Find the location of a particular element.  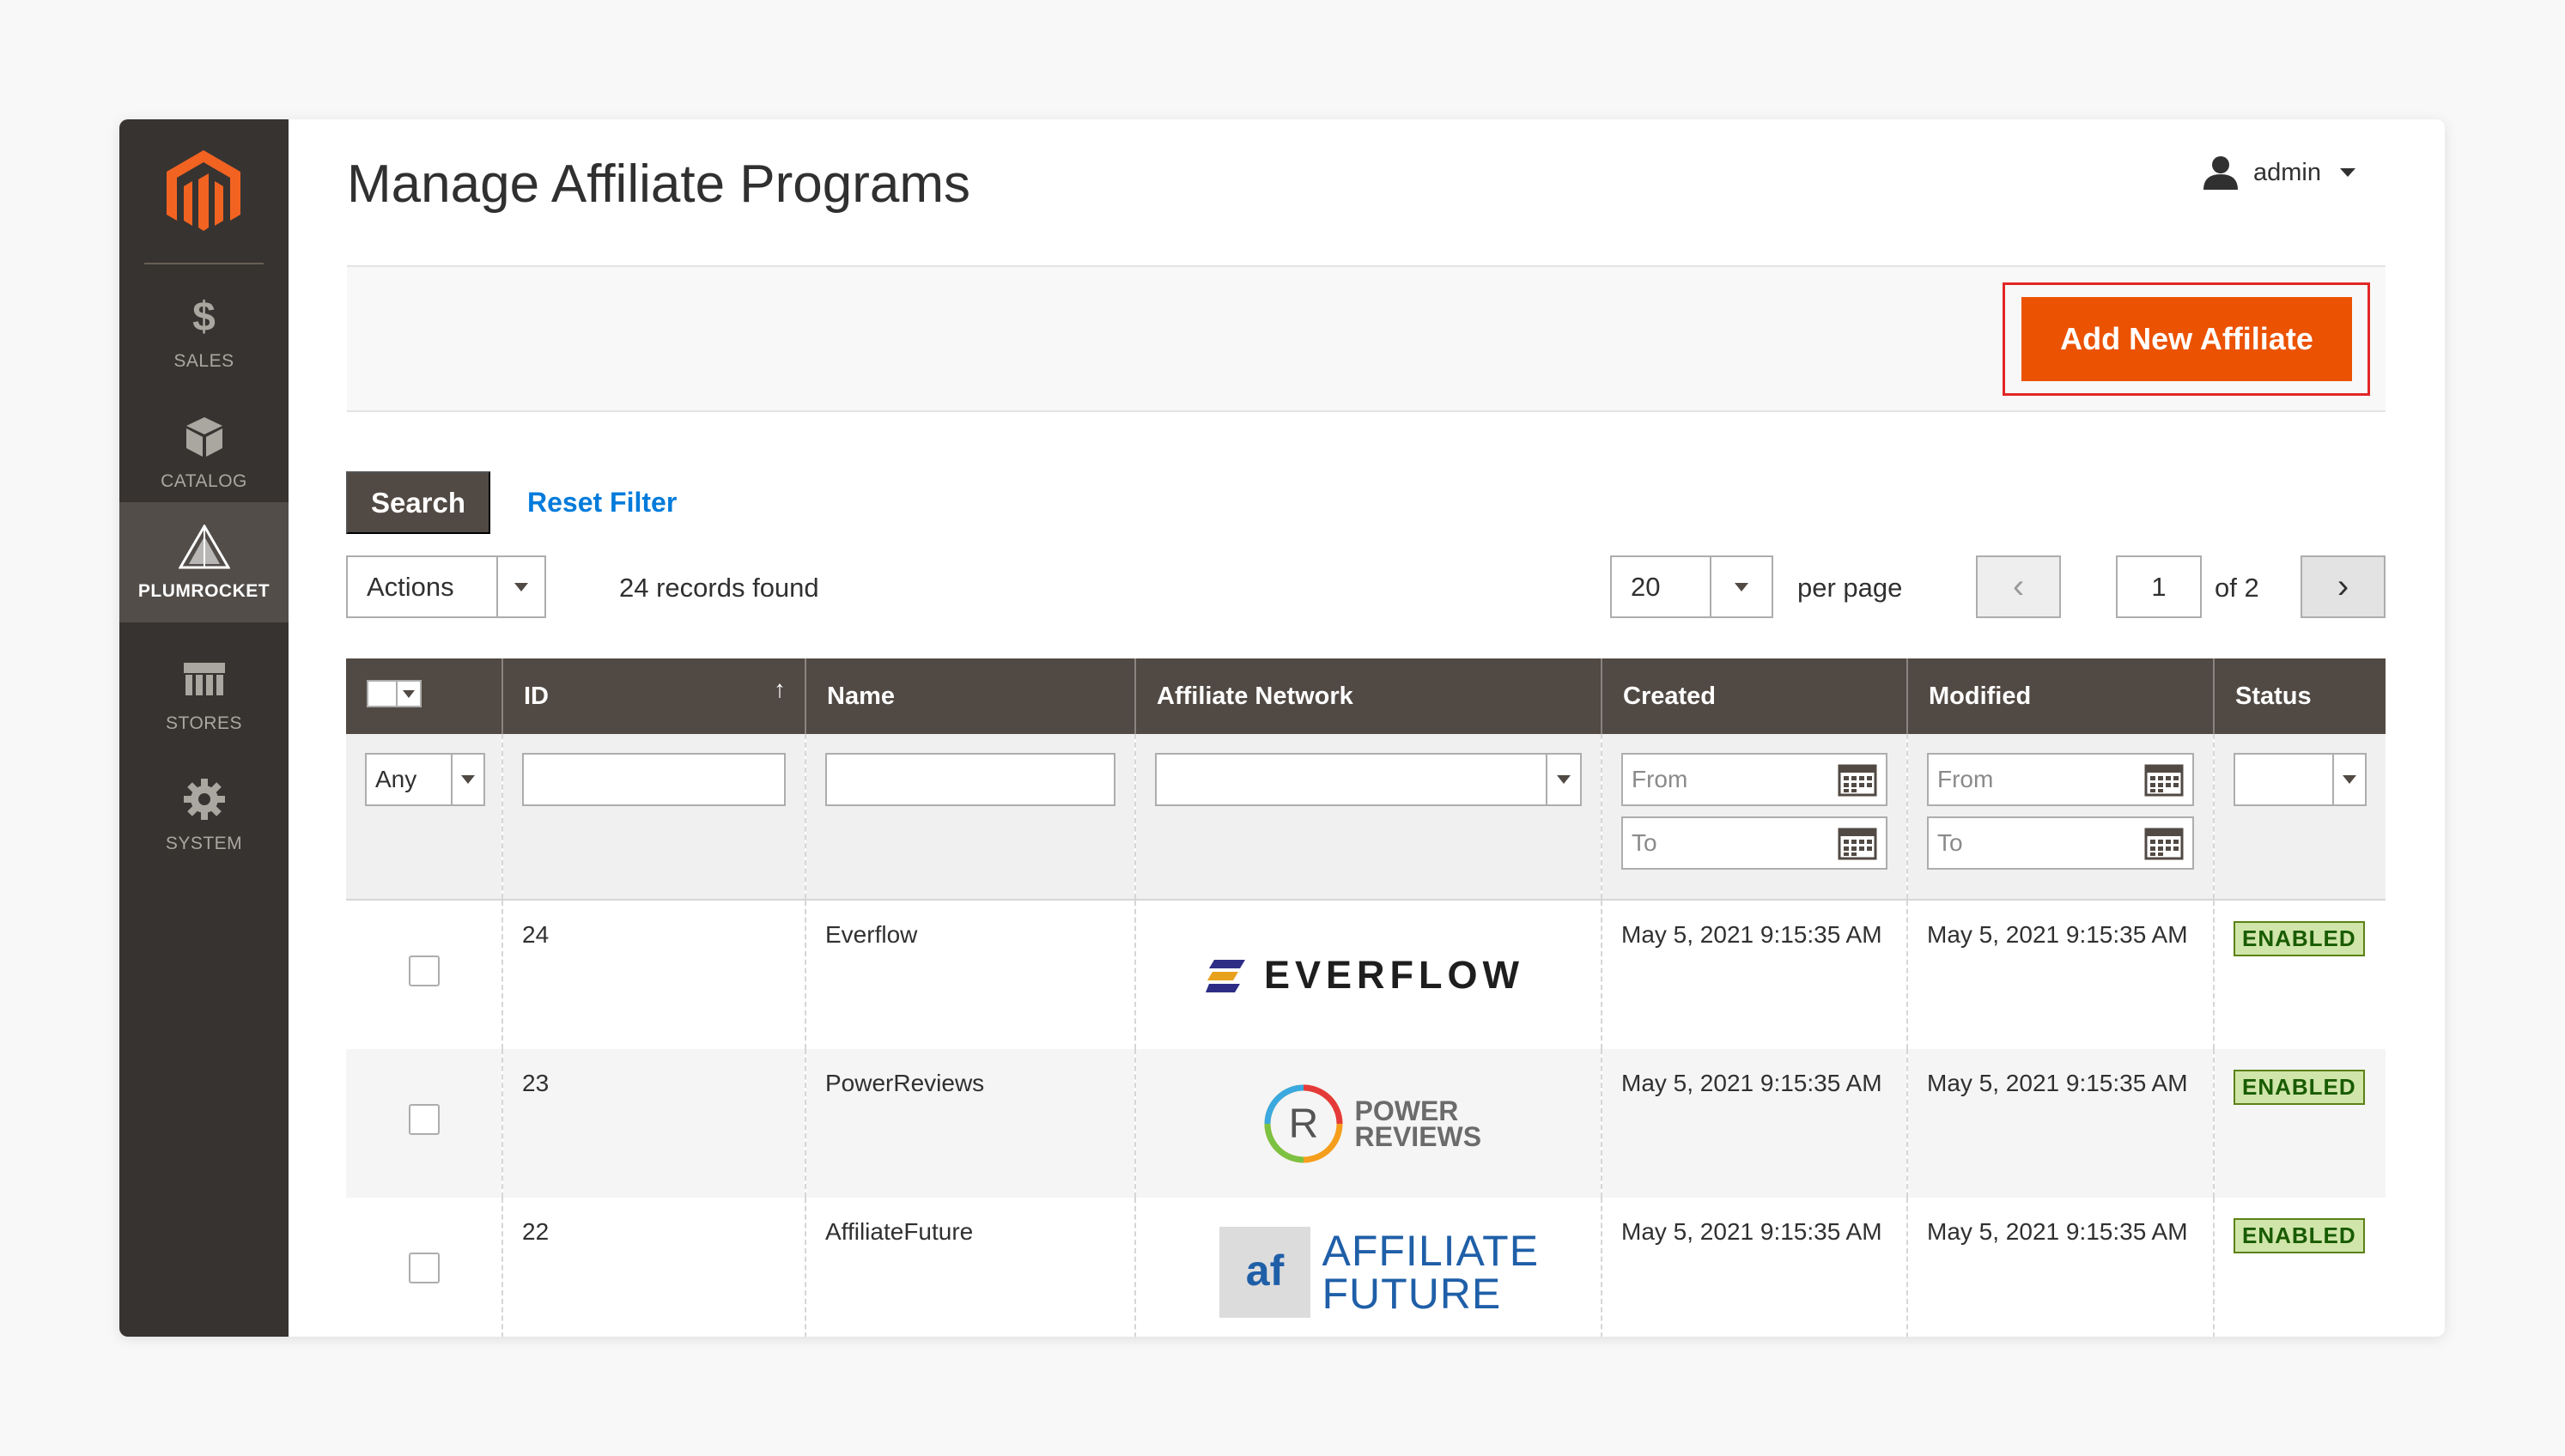

filter-cell-modified: From To is located at coordinates (2061, 818).